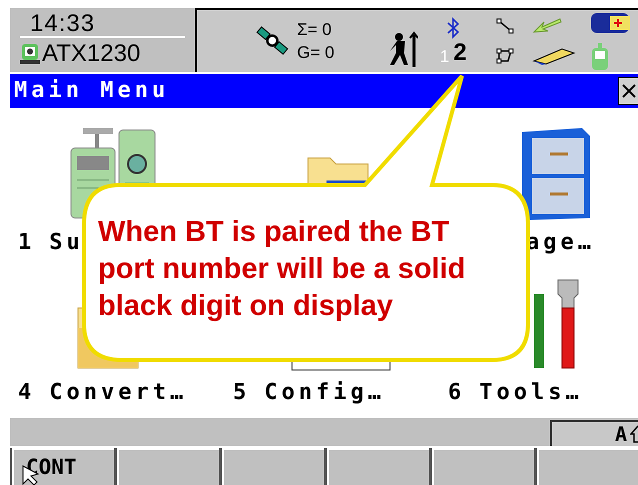  What do you see at coordinates (27, 243) in the screenshot?
I see `menu-number: 1` at bounding box center [27, 243].